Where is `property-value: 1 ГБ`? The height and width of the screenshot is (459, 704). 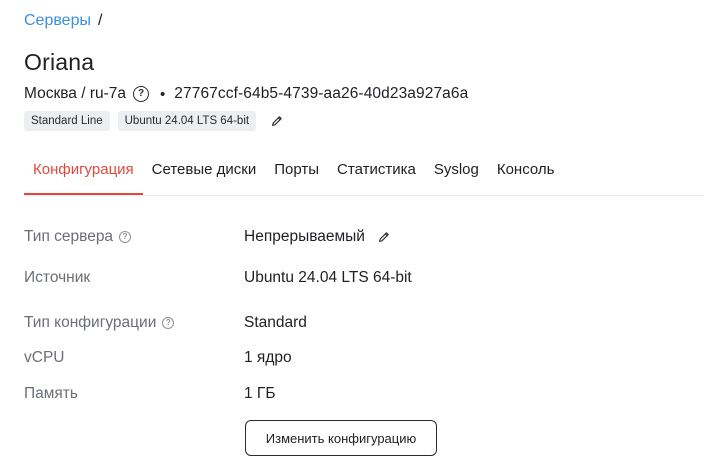 property-value: 1 ГБ is located at coordinates (260, 394).